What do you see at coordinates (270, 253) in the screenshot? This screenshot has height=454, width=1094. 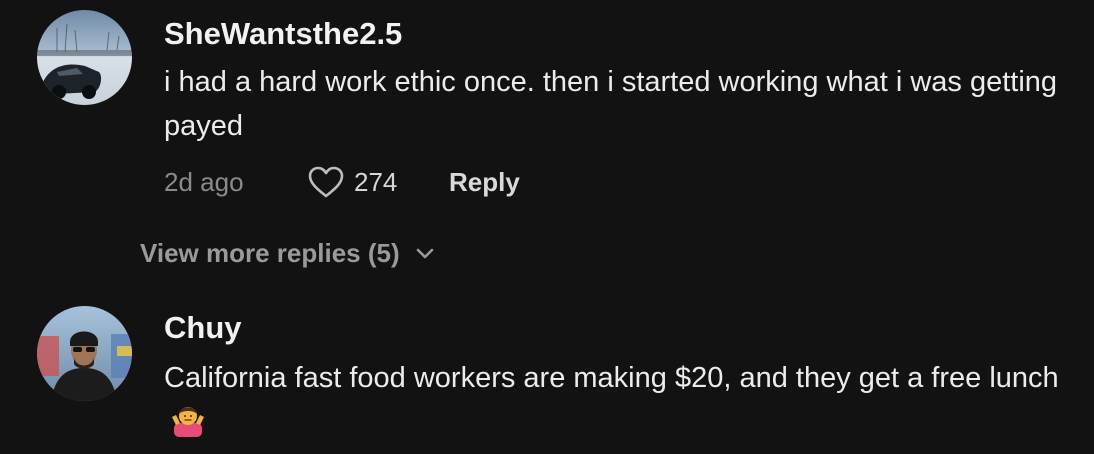 I see `view-more-replies-label: View more replies (5)` at bounding box center [270, 253].